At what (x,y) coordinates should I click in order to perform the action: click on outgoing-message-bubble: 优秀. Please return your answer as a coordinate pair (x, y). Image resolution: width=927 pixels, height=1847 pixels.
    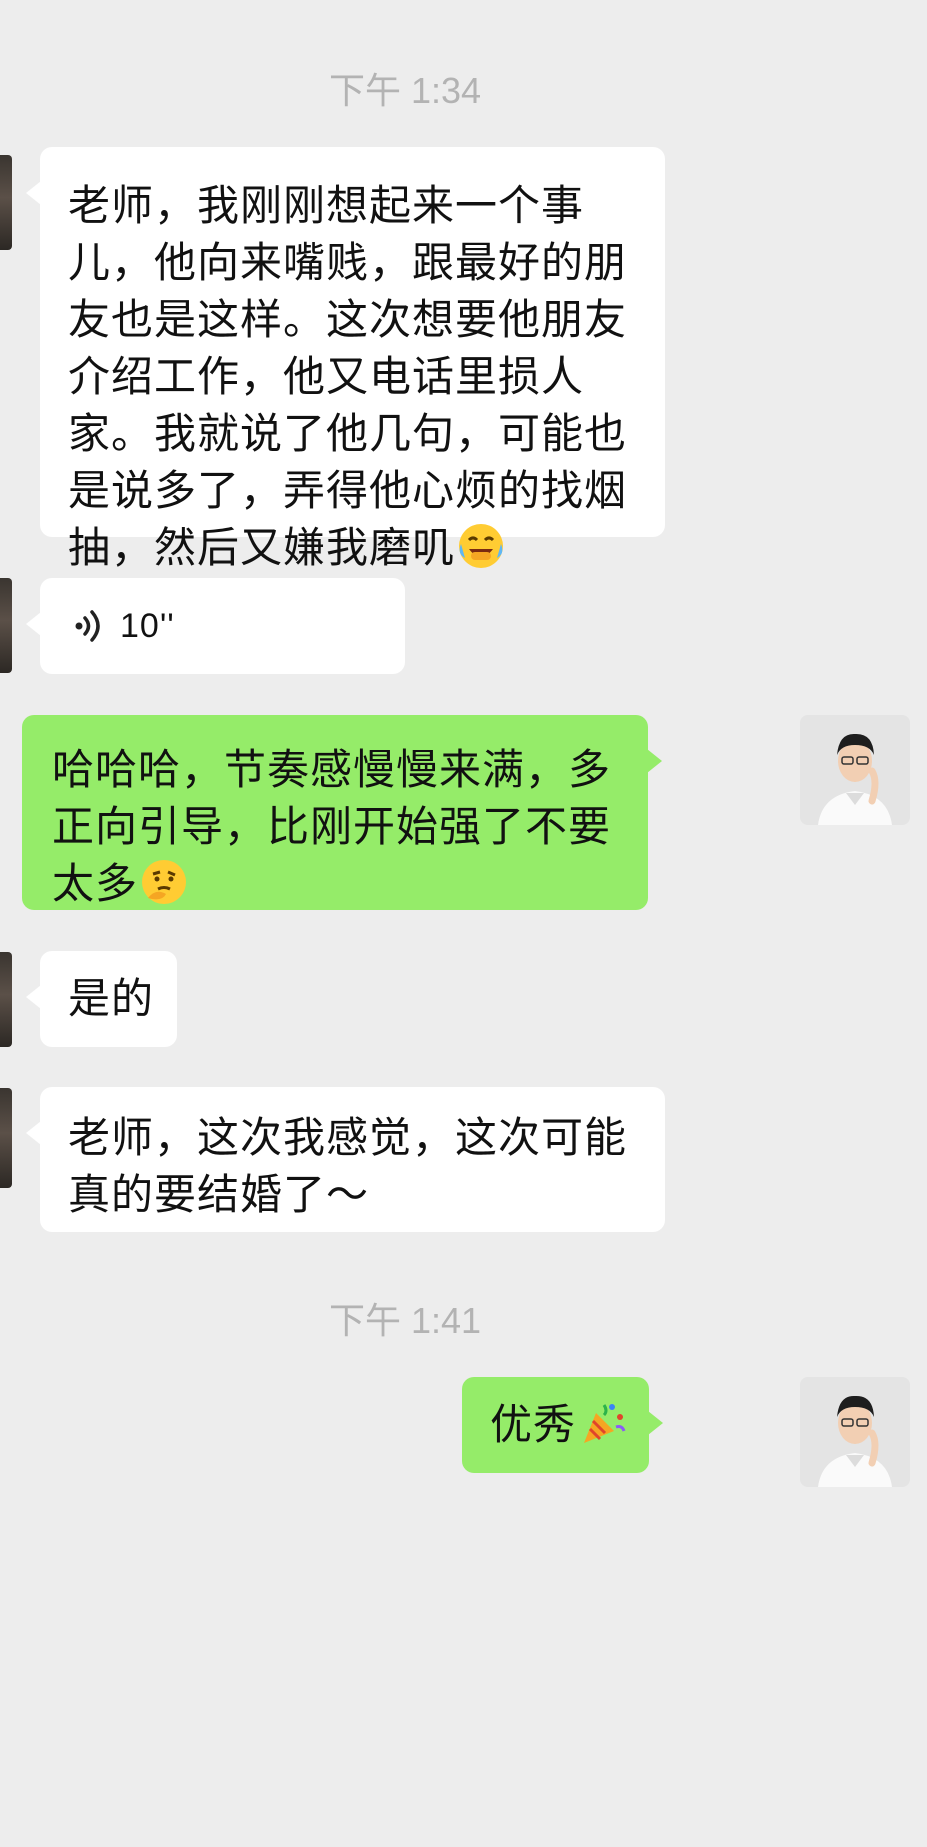
    Looking at the image, I should click on (562, 1425).